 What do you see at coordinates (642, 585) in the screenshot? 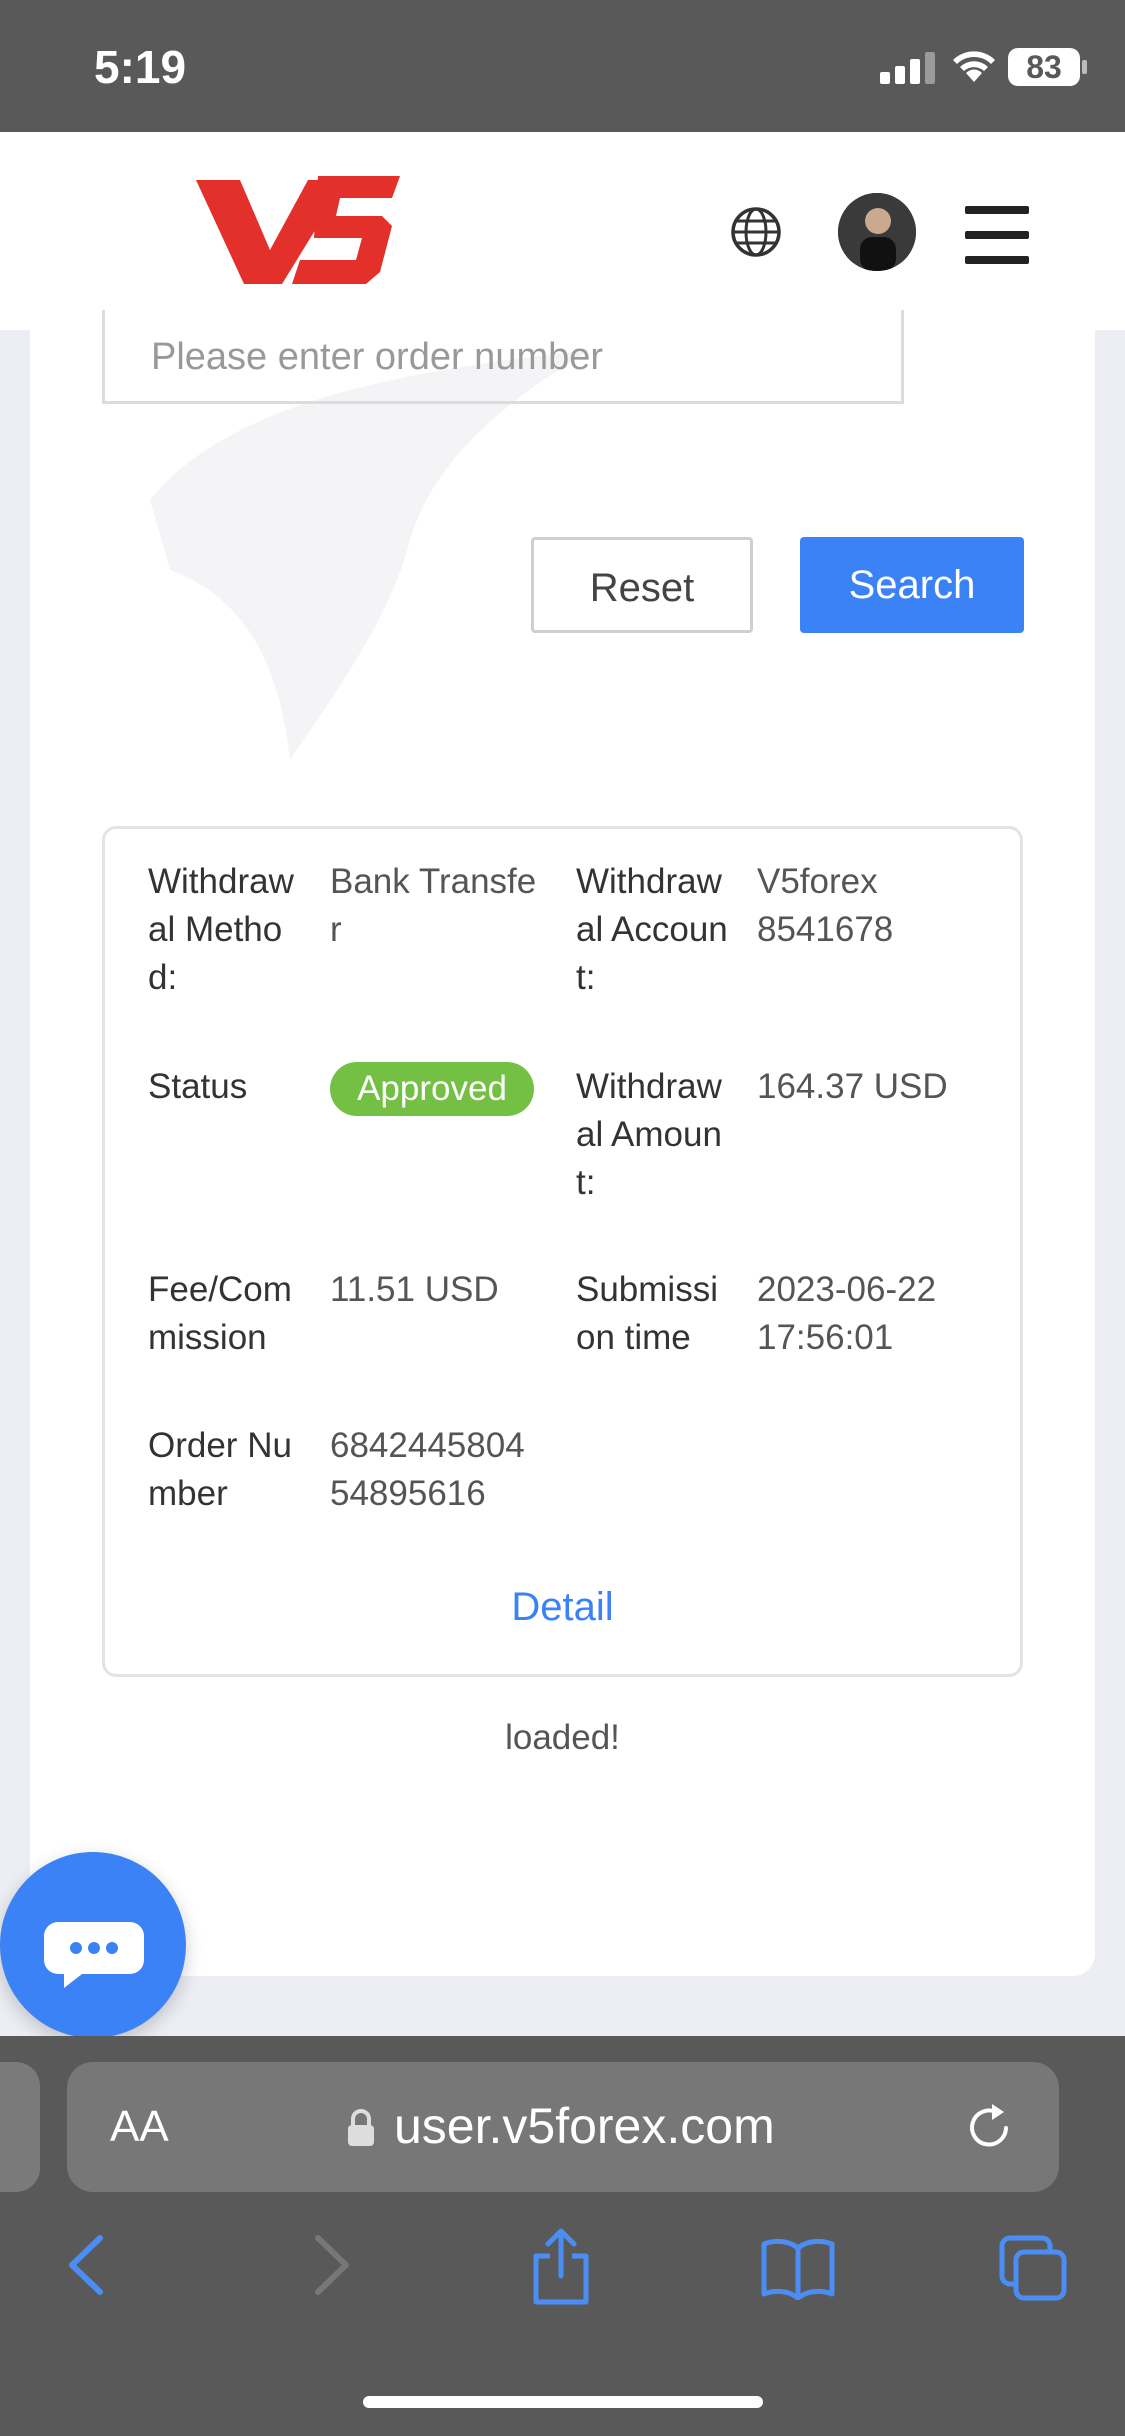
I see `reset-button: Reset` at bounding box center [642, 585].